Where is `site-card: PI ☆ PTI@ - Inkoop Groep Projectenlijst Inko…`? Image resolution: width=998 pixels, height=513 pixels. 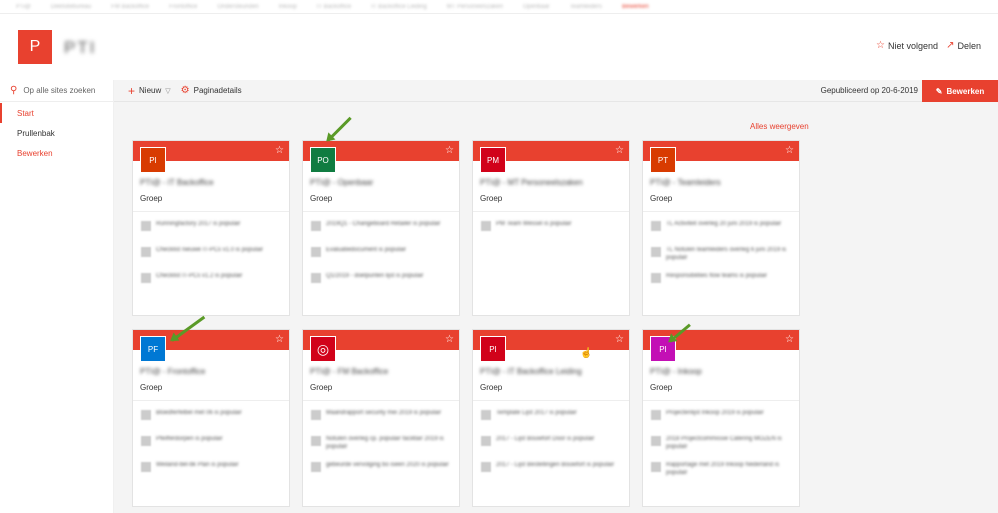
site-card: PI ☆ PTI@ - Inkoop Groep Projectenlijst Inko… is located at coordinates (721, 418).